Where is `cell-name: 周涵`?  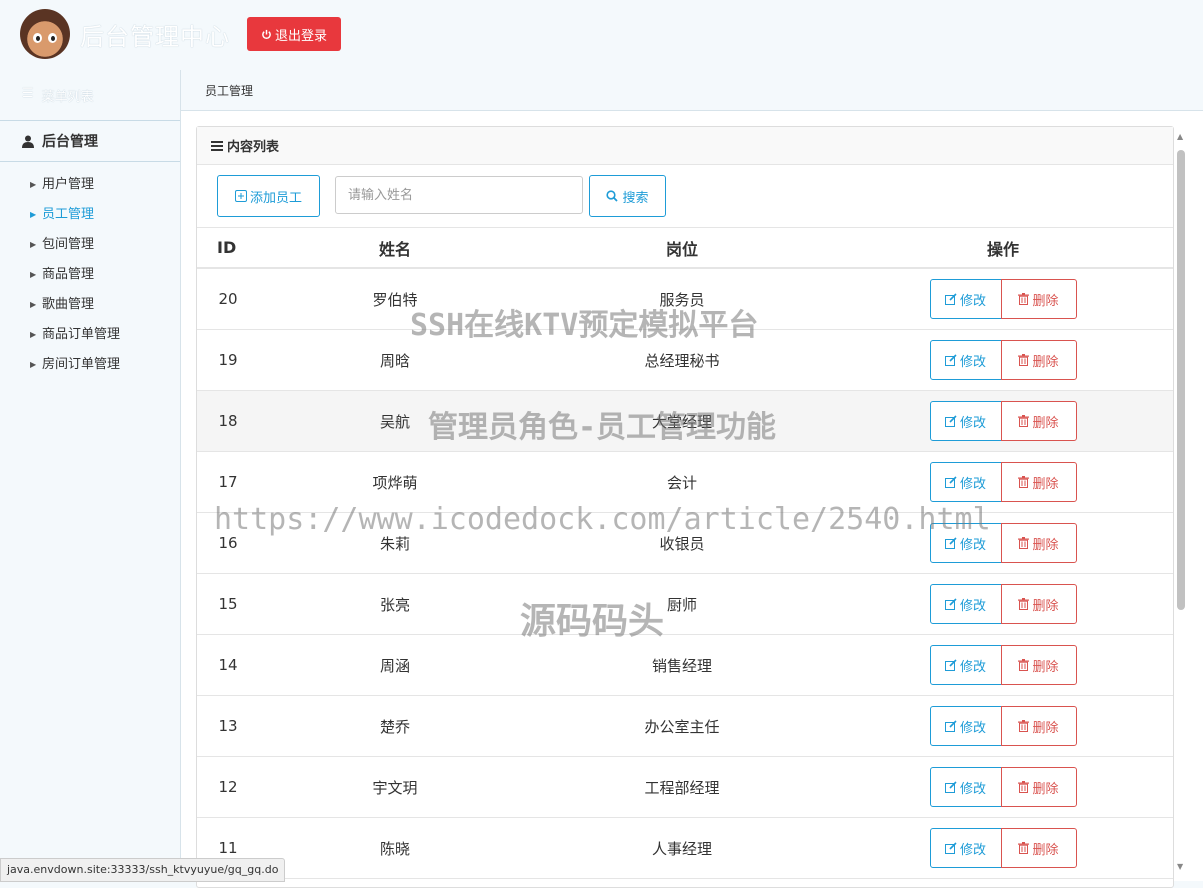 cell-name: 周涵 is located at coordinates (395, 665).